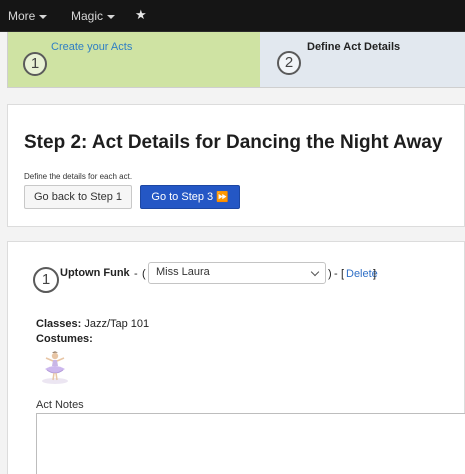  I want to click on teacher-select: Miss Laura, so click(237, 273).